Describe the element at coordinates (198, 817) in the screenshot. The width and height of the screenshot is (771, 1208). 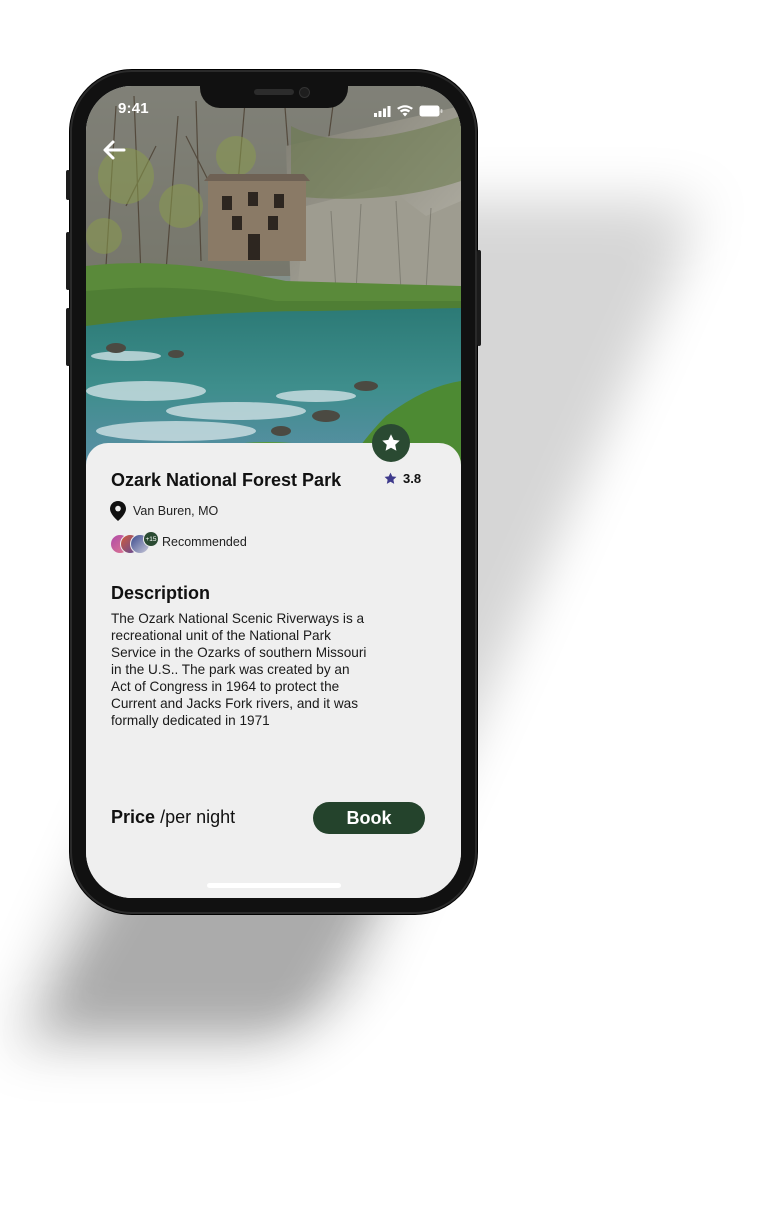
I see `price-unit: /per night` at that location.